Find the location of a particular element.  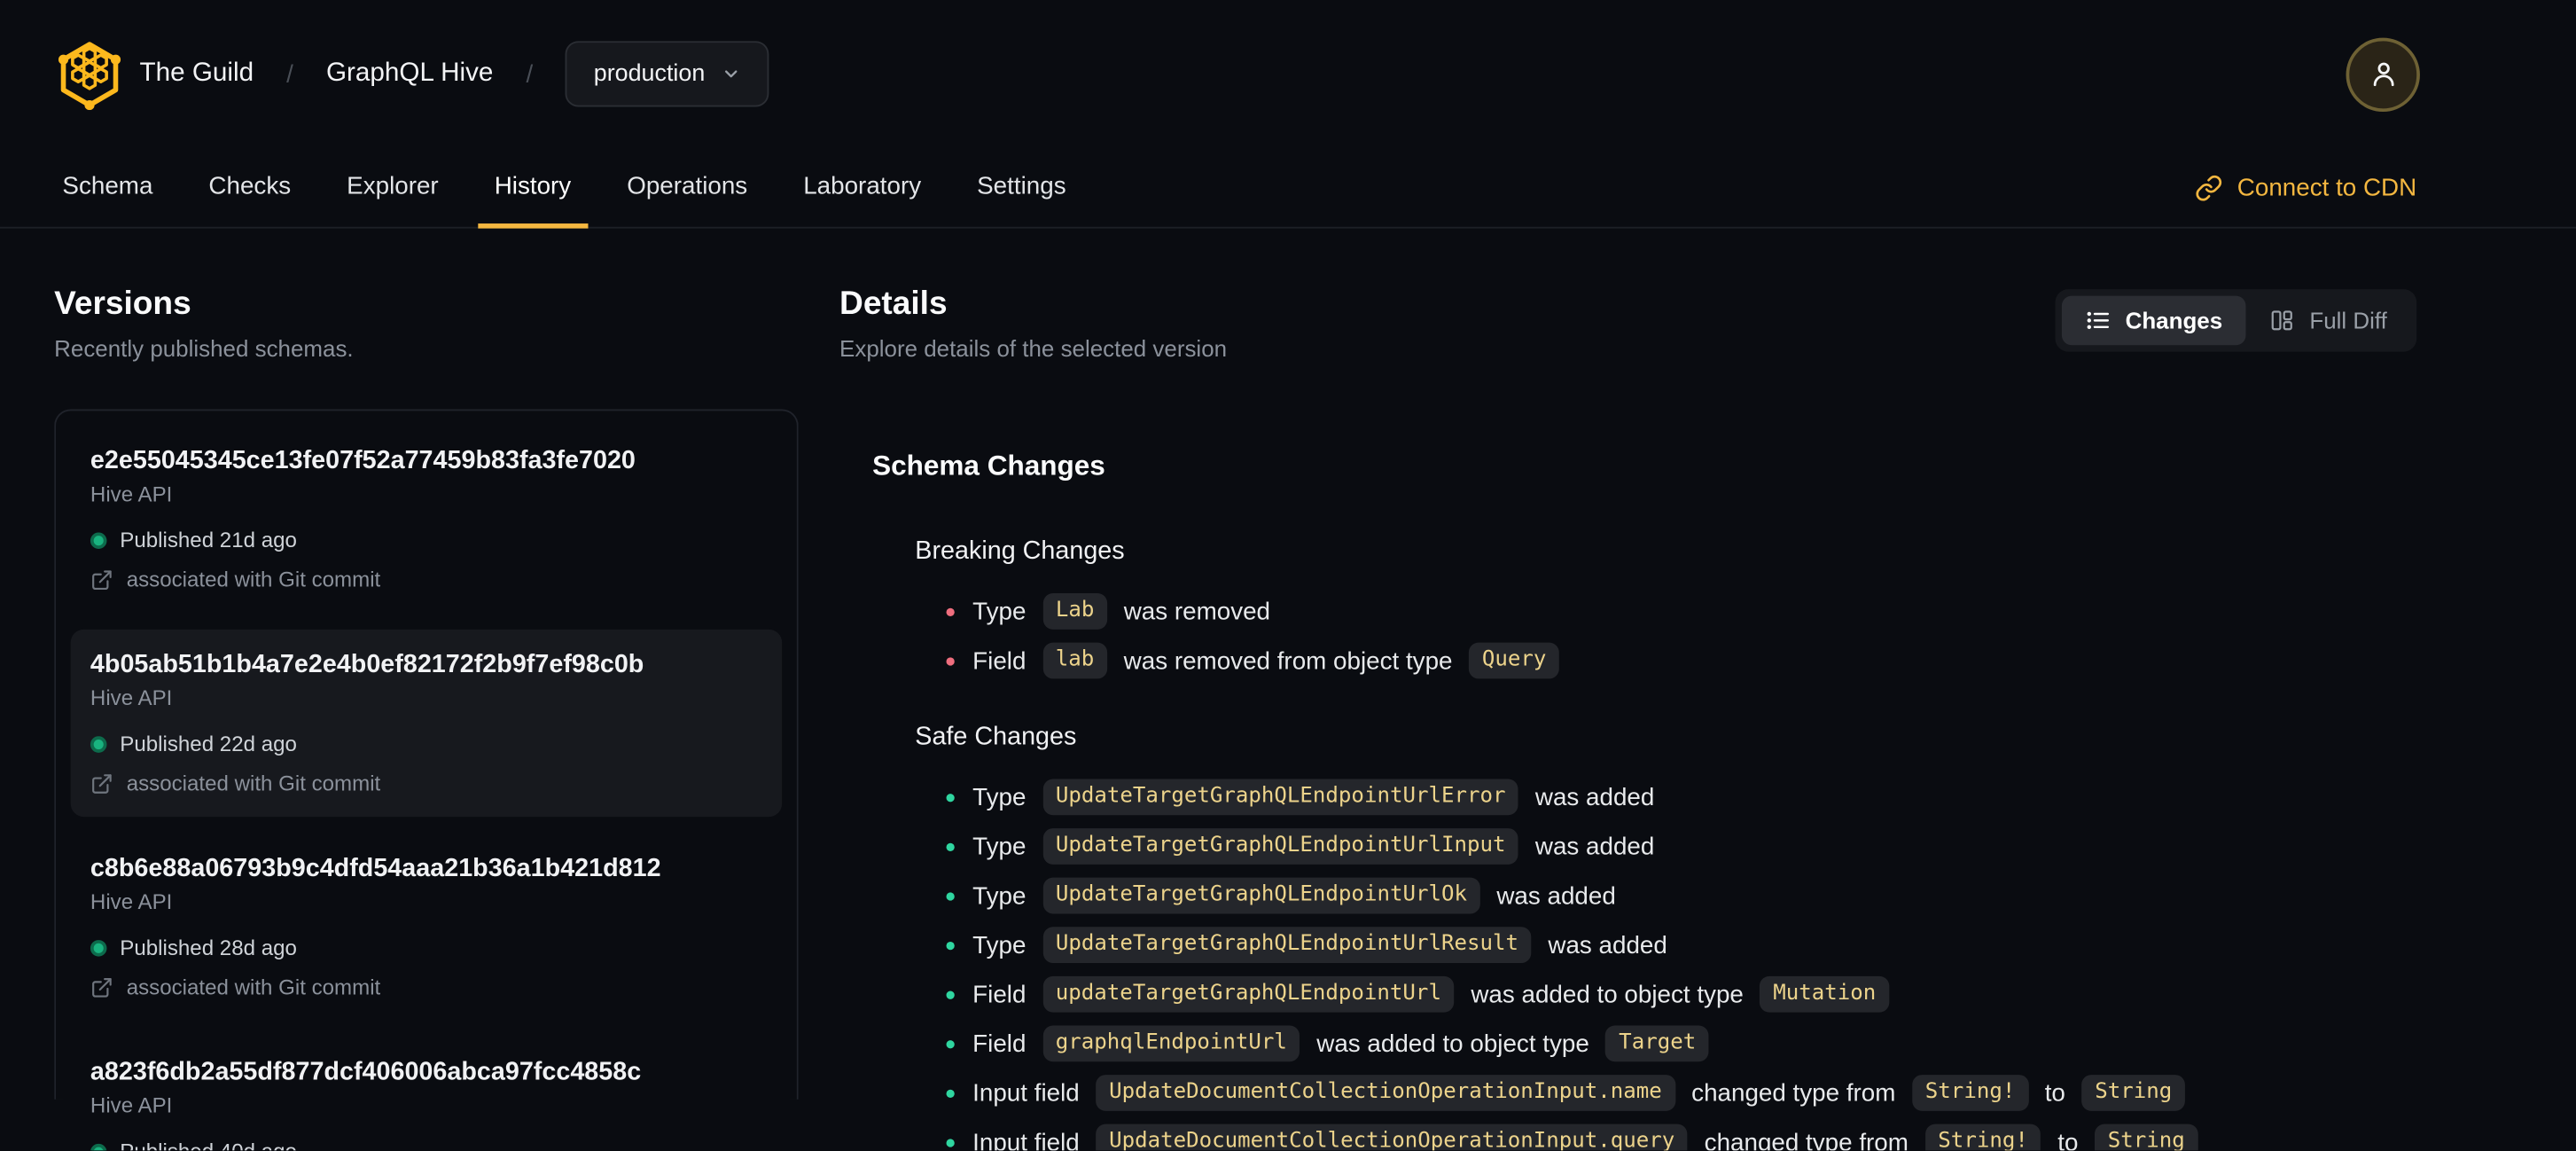

safe-changes-title: Safe Changes is located at coordinates (996, 737).